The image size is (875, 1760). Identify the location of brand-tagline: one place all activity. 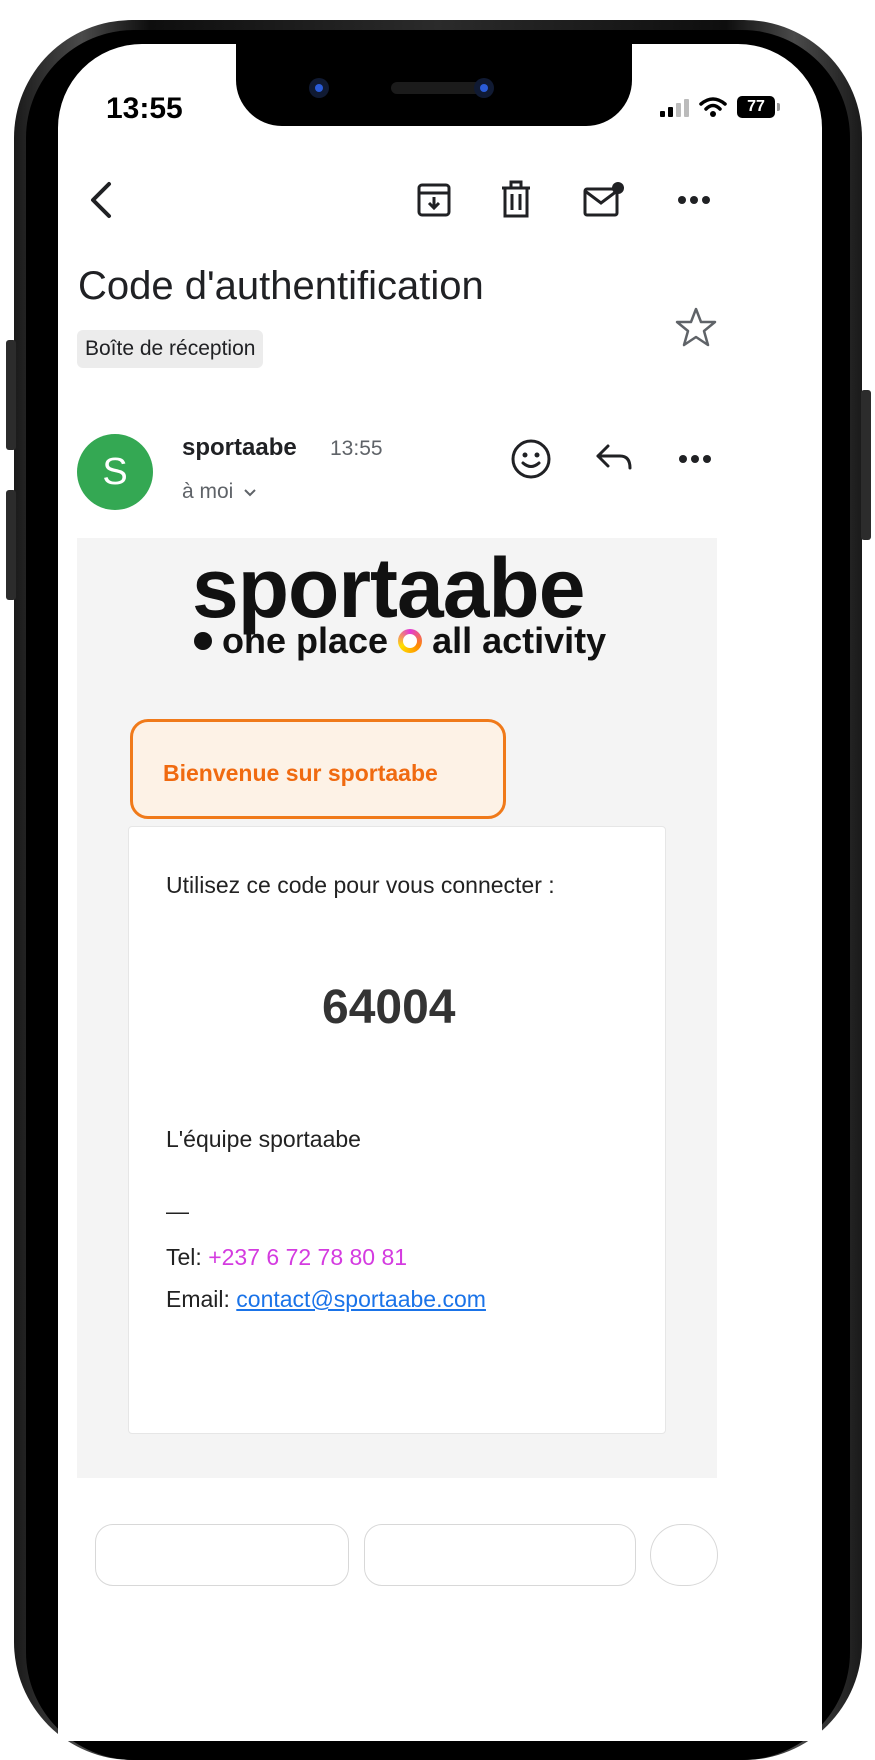
(400, 641).